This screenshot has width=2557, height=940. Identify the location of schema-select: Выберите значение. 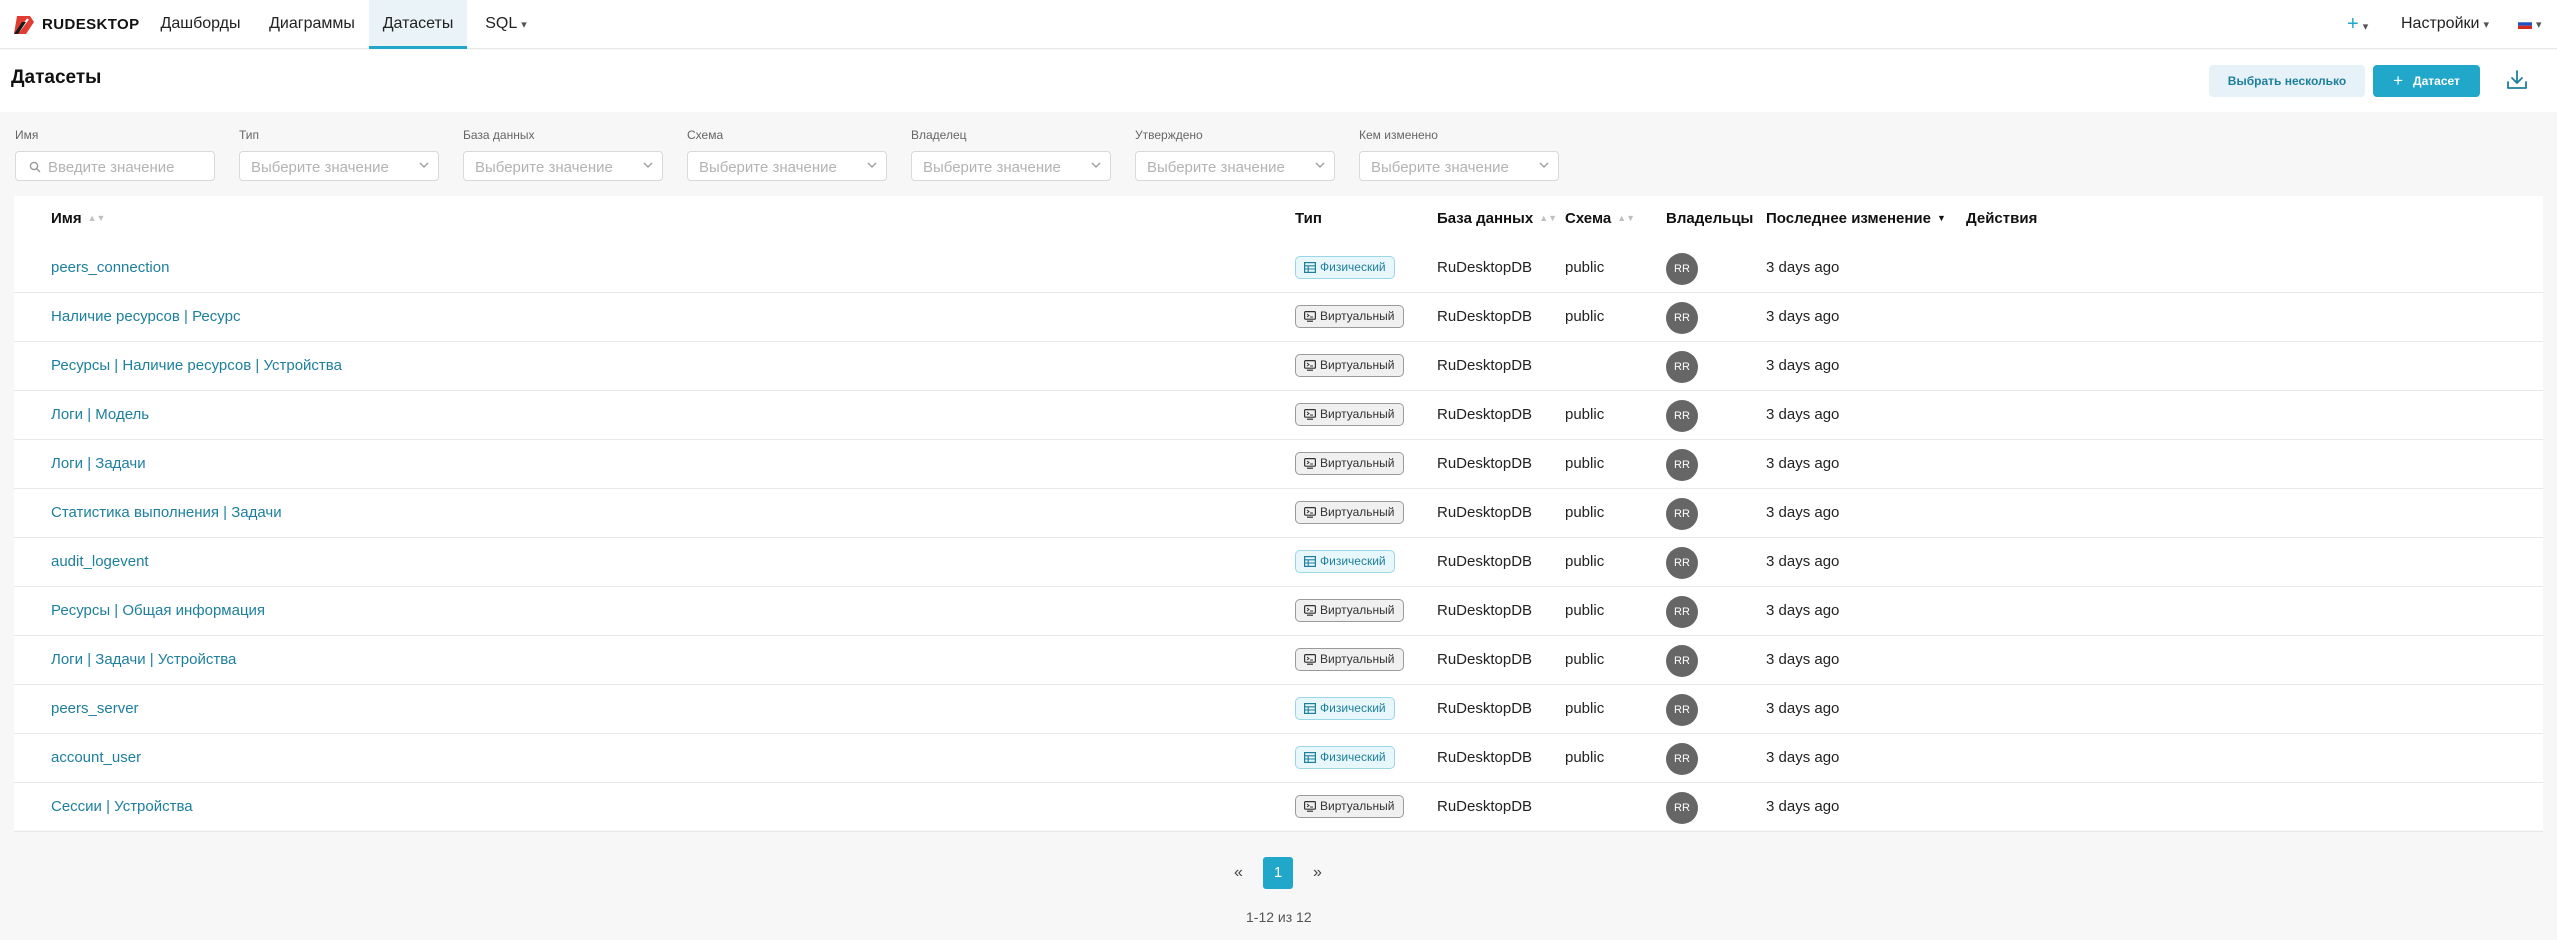
(787, 166).